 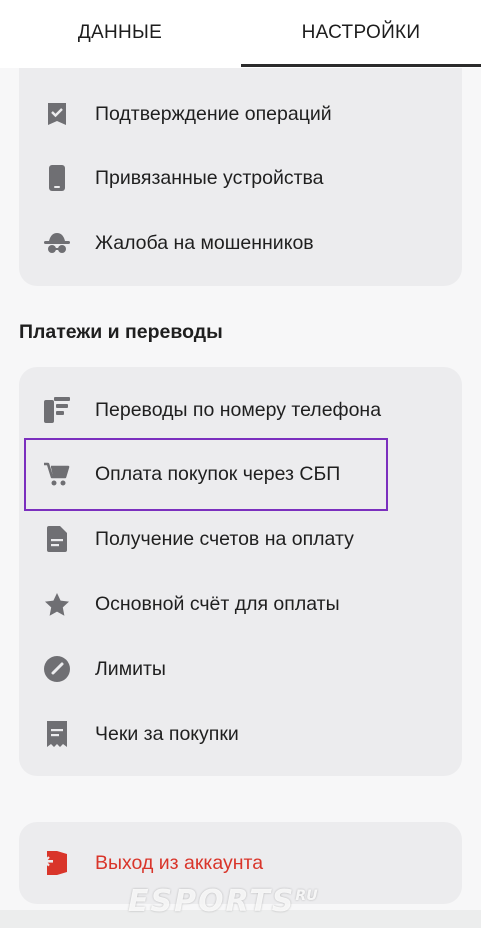 I want to click on document-icon, so click(x=57, y=539).